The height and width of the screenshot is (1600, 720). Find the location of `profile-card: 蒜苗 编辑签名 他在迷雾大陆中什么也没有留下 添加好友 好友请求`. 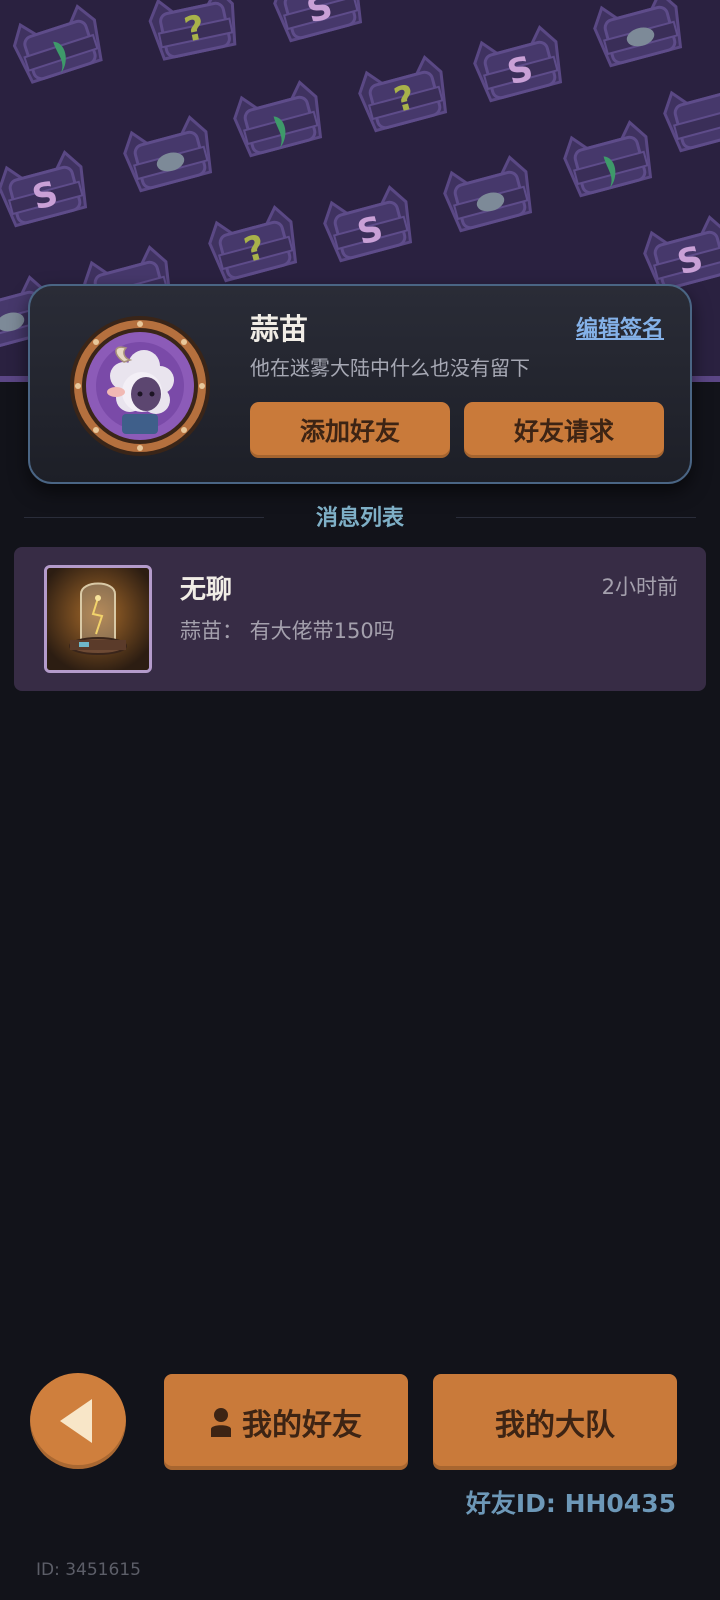

profile-card: 蒜苗 编辑签名 他在迷雾大陆中什么也没有留下 添加好友 好友请求 is located at coordinates (360, 384).